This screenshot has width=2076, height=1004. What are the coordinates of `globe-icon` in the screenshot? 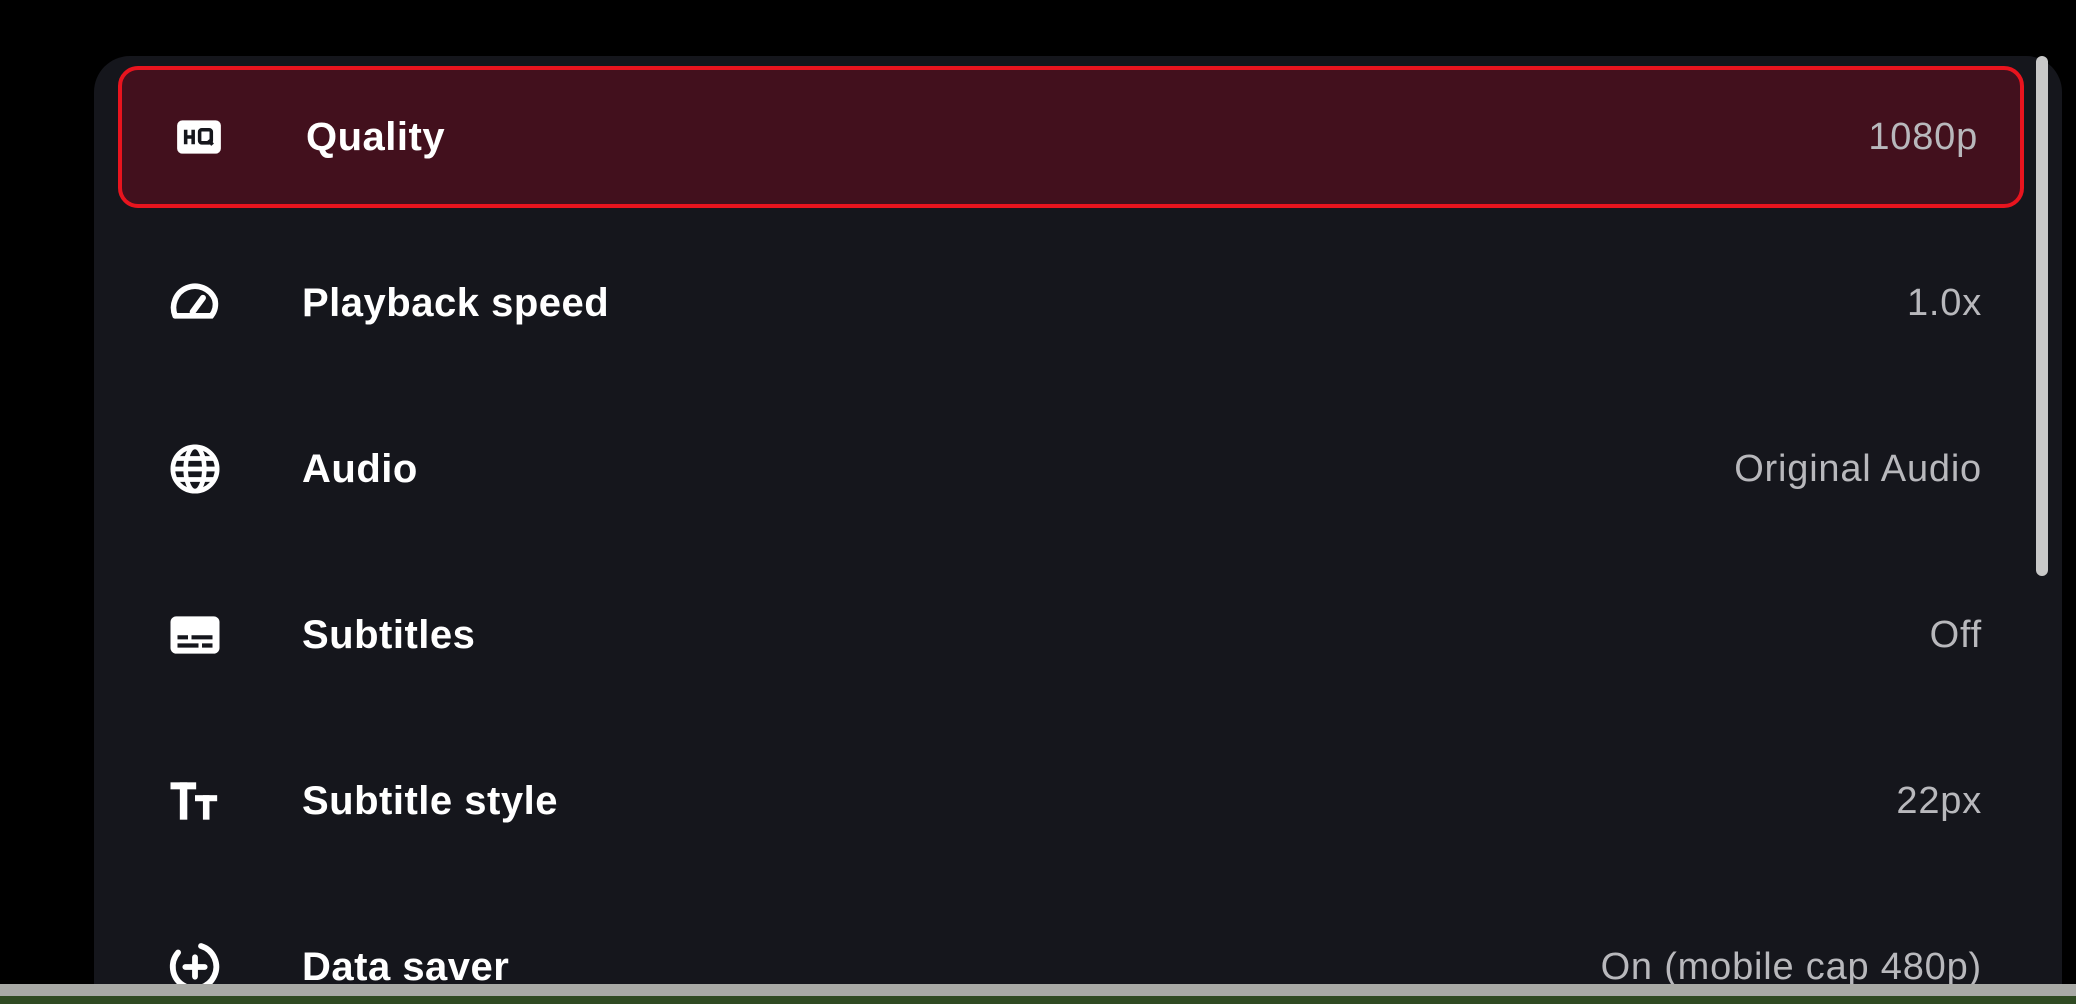 It's located at (195, 469).